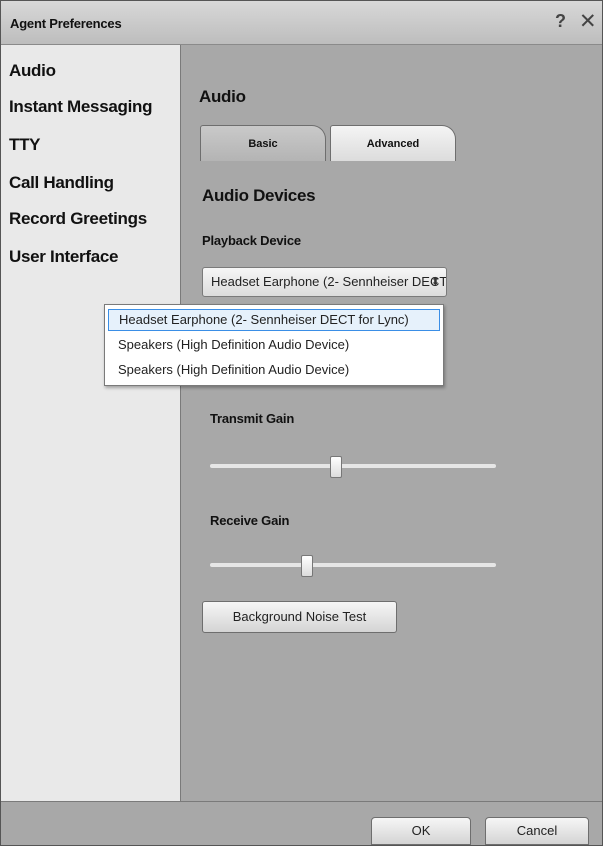 Image resolution: width=603 pixels, height=846 pixels. What do you see at coordinates (222, 96) in the screenshot?
I see `section-title-audio: Audio` at bounding box center [222, 96].